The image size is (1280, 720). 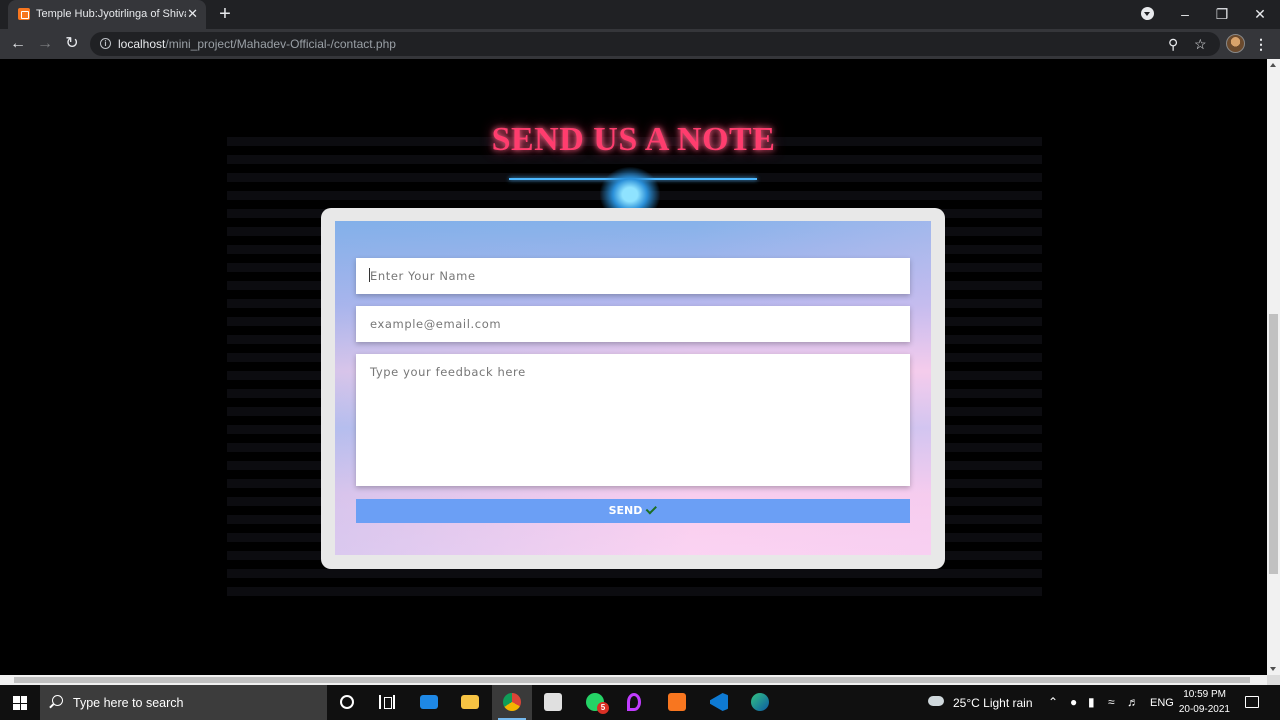 I want to click on zoom-icon: ⚲, so click(x=1173, y=44).